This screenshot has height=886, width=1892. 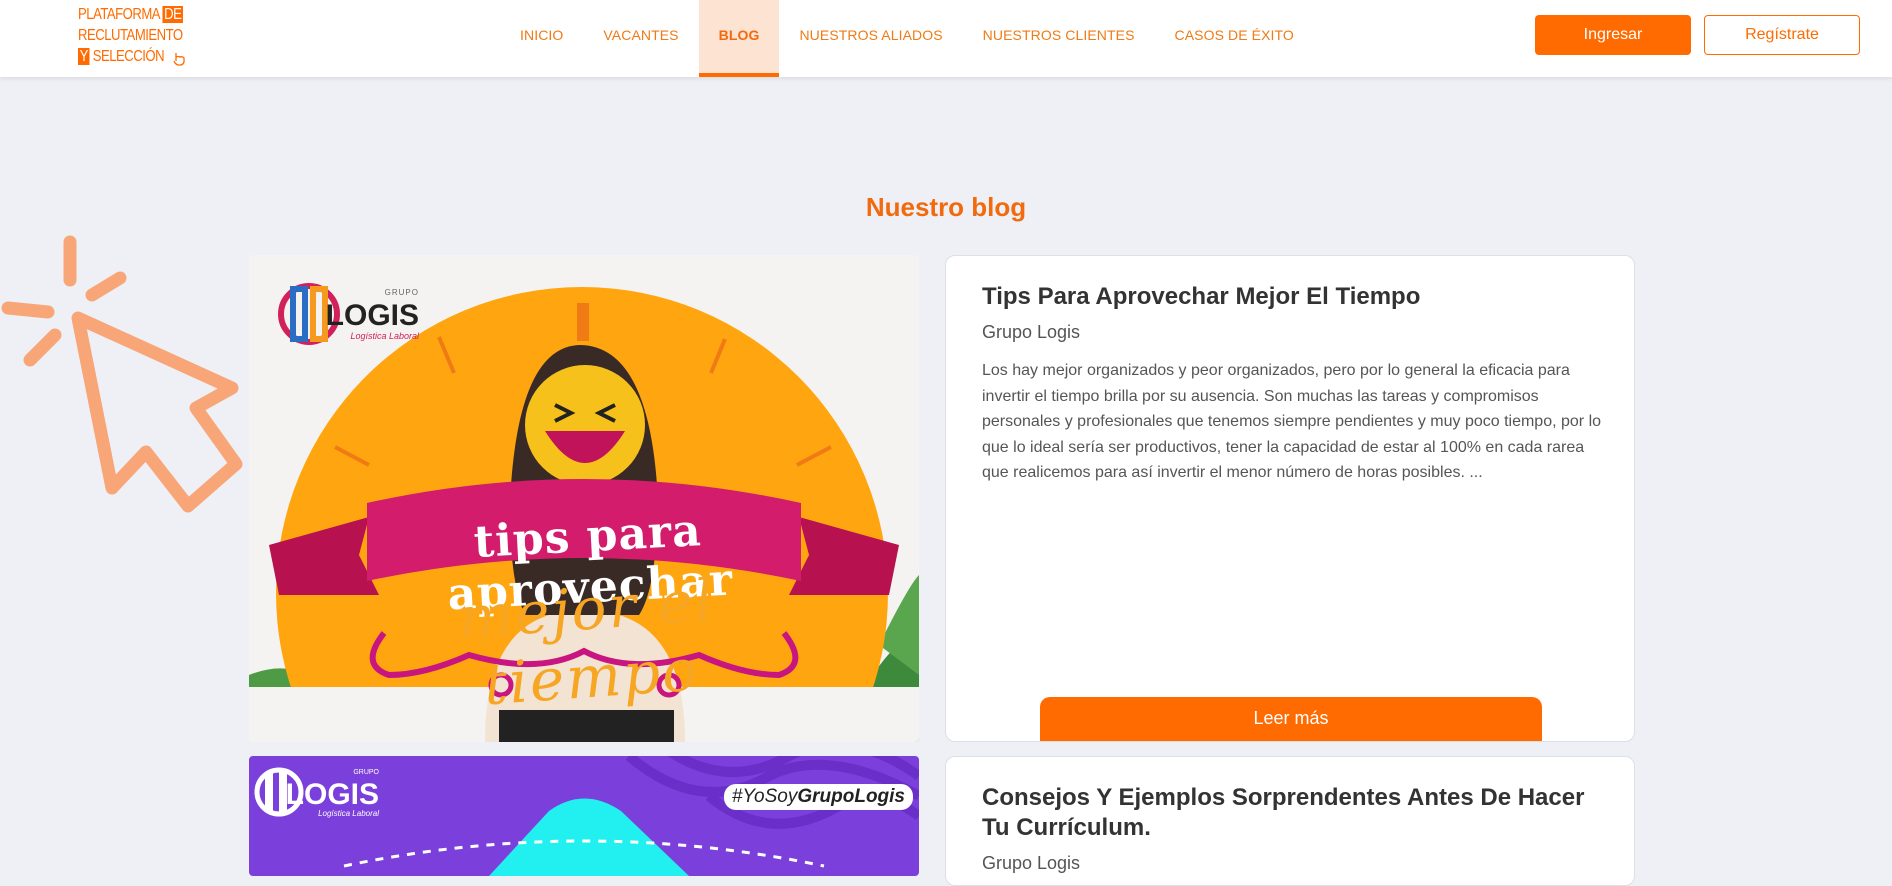 What do you see at coordinates (1291, 719) in the screenshot?
I see `read-more-button: Leer más` at bounding box center [1291, 719].